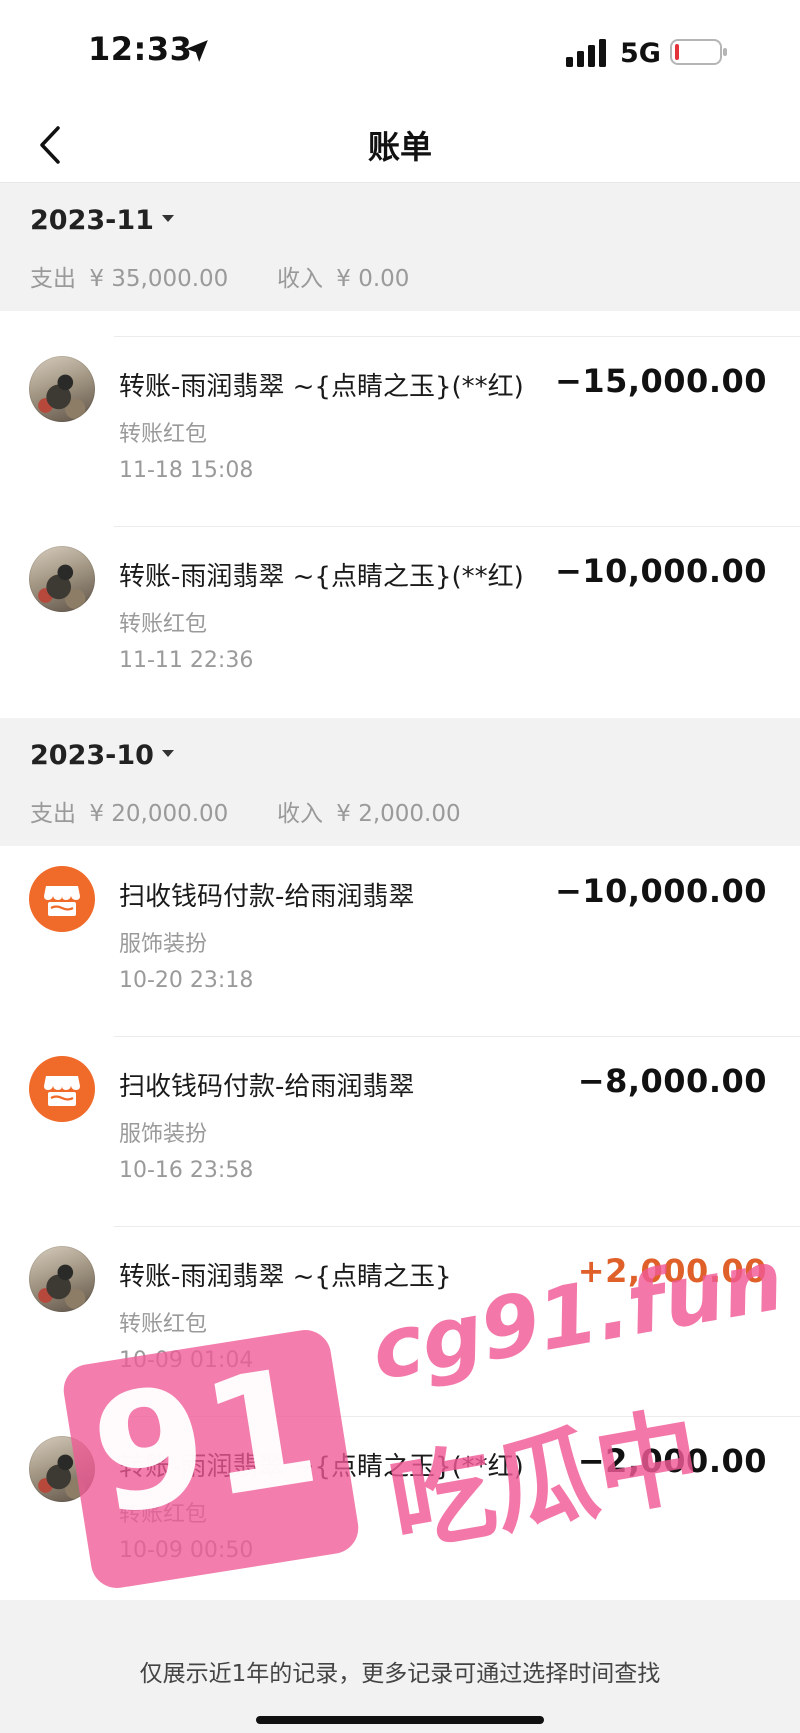 This screenshot has width=800, height=1733. What do you see at coordinates (248, 811) in the screenshot?
I see `month-summary: 支出 ¥ 20,000.00 收入 ¥ 2,000.00` at bounding box center [248, 811].